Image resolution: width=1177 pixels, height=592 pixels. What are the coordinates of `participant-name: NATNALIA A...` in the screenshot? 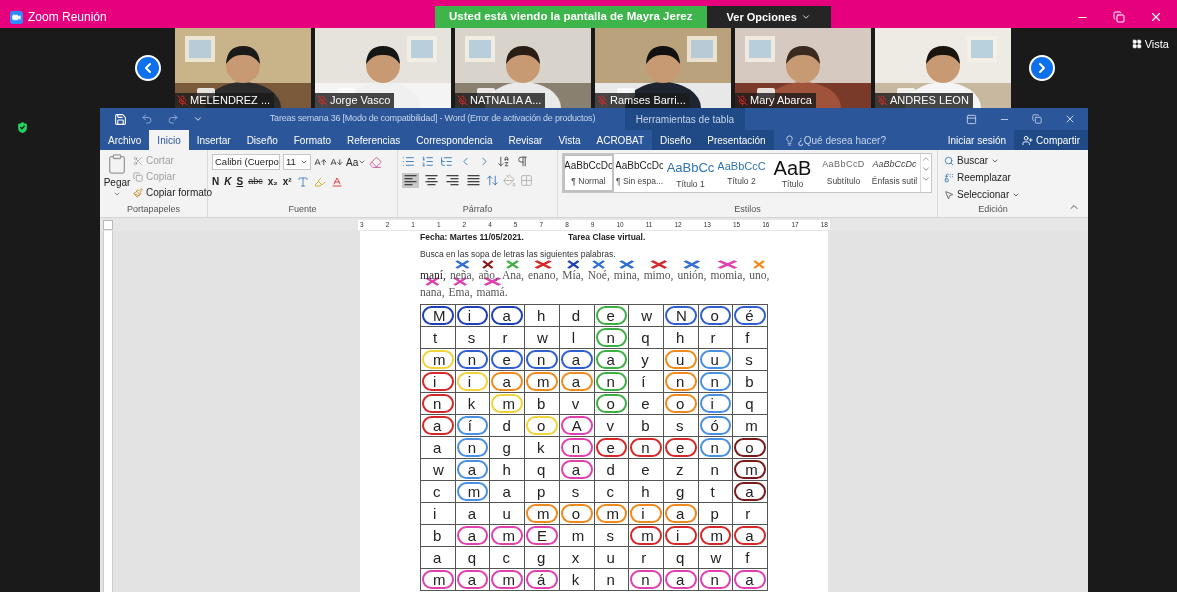 It's located at (500, 100).